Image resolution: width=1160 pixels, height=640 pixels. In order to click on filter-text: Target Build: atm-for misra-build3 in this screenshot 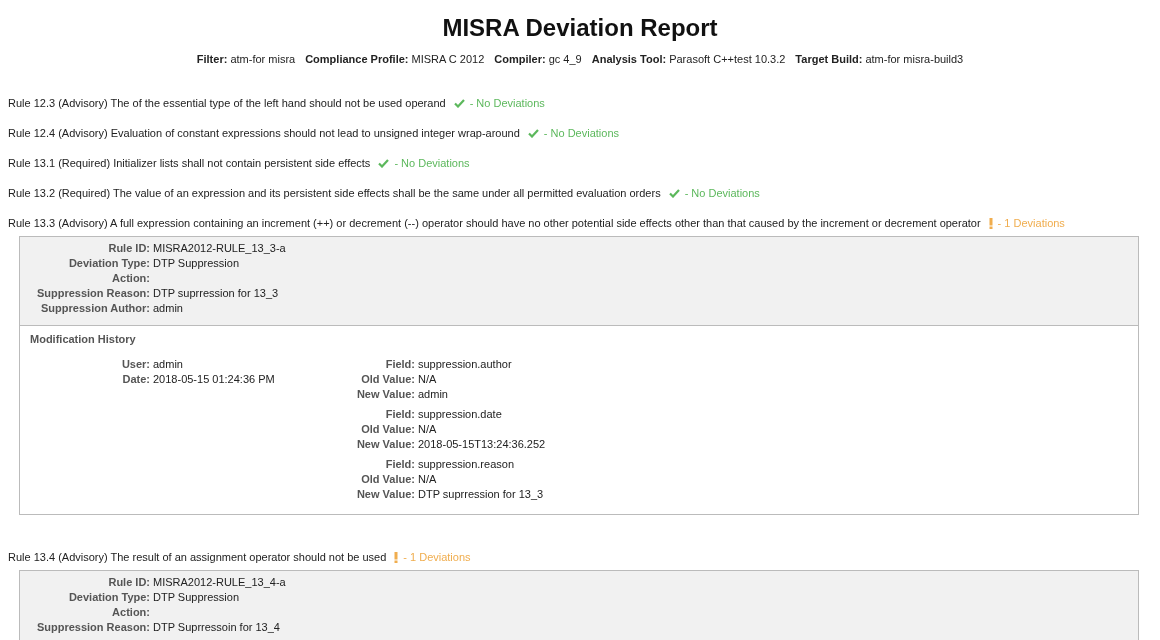, I will do `click(879, 59)`.